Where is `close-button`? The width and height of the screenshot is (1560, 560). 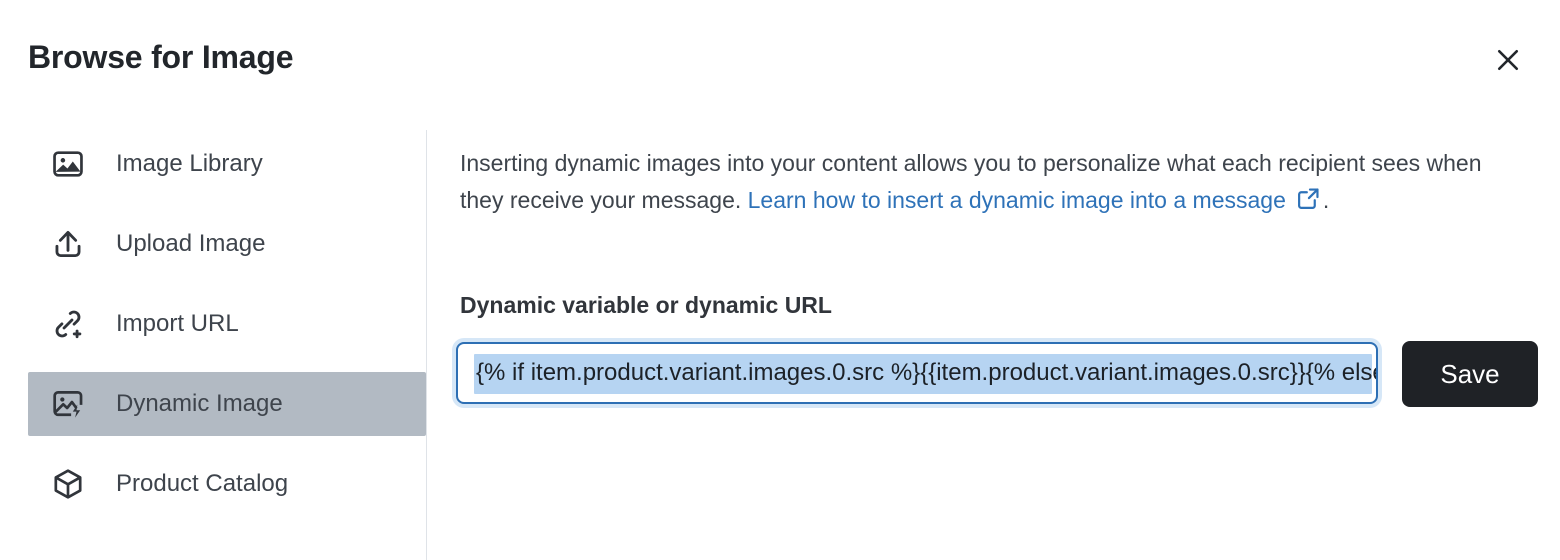 close-button is located at coordinates (1508, 60).